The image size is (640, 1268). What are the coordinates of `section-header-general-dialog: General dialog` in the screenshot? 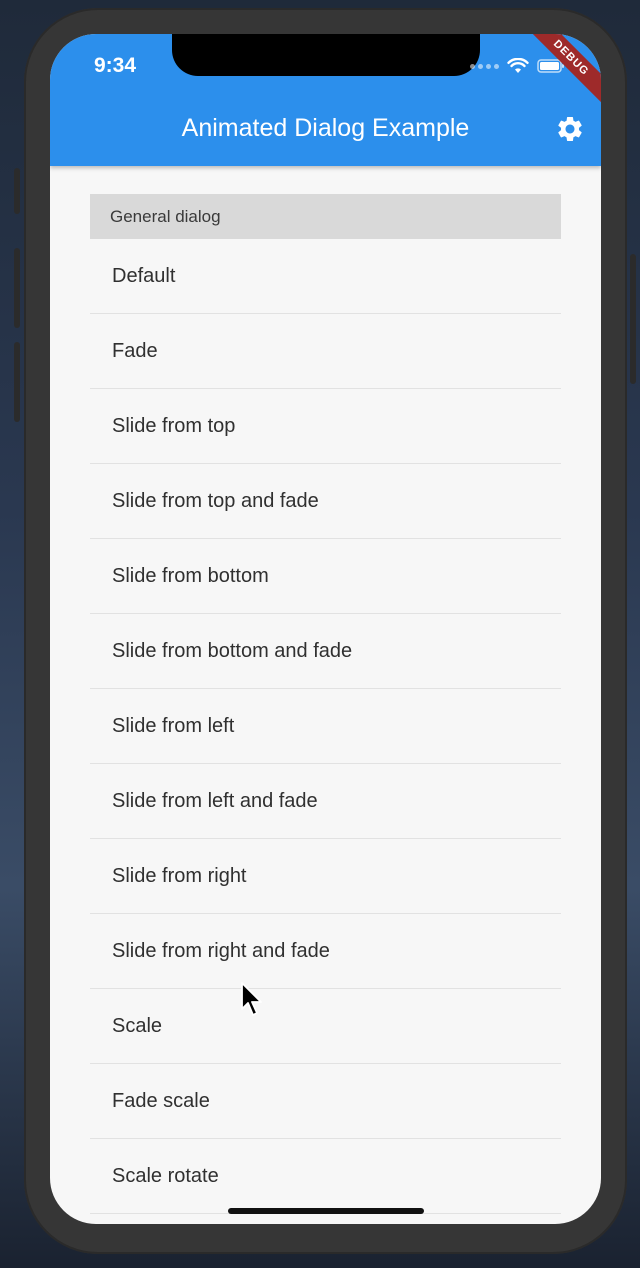 It's located at (325, 216).